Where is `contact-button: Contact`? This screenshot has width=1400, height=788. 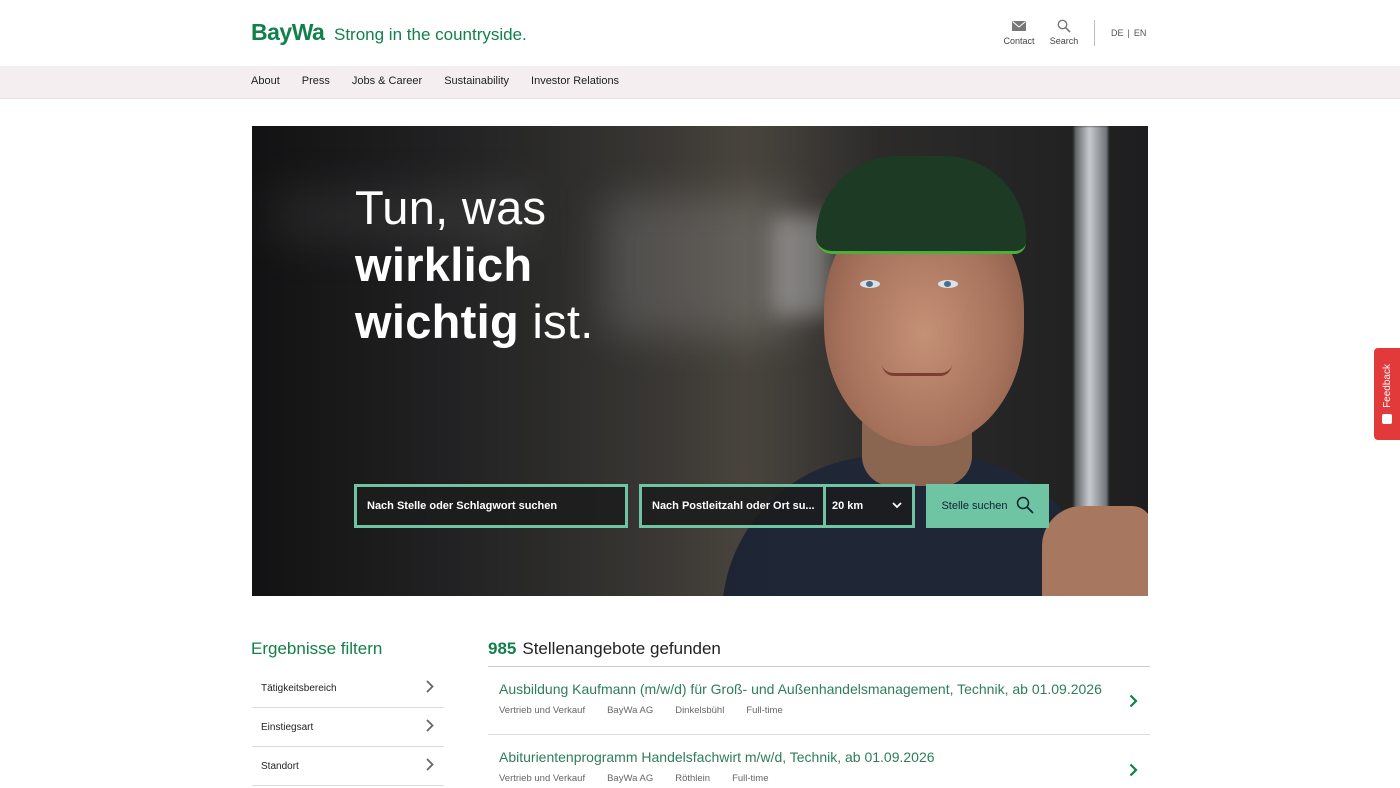
contact-button: Contact is located at coordinates (1019, 32).